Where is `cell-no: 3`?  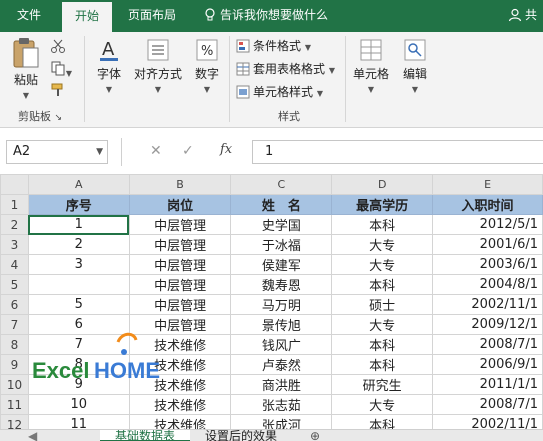 cell-no: 3 is located at coordinates (78, 264).